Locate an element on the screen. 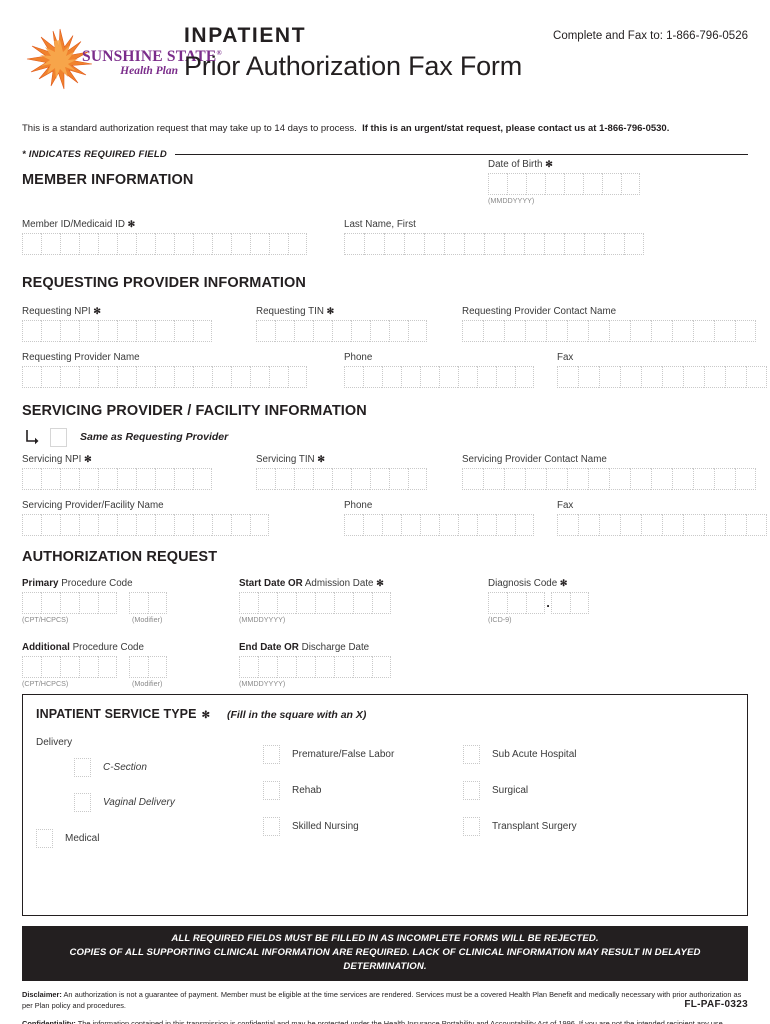 This screenshot has width=770, height=1024. service-type-option: Sub Acute Hospital is located at coordinates (520, 754).